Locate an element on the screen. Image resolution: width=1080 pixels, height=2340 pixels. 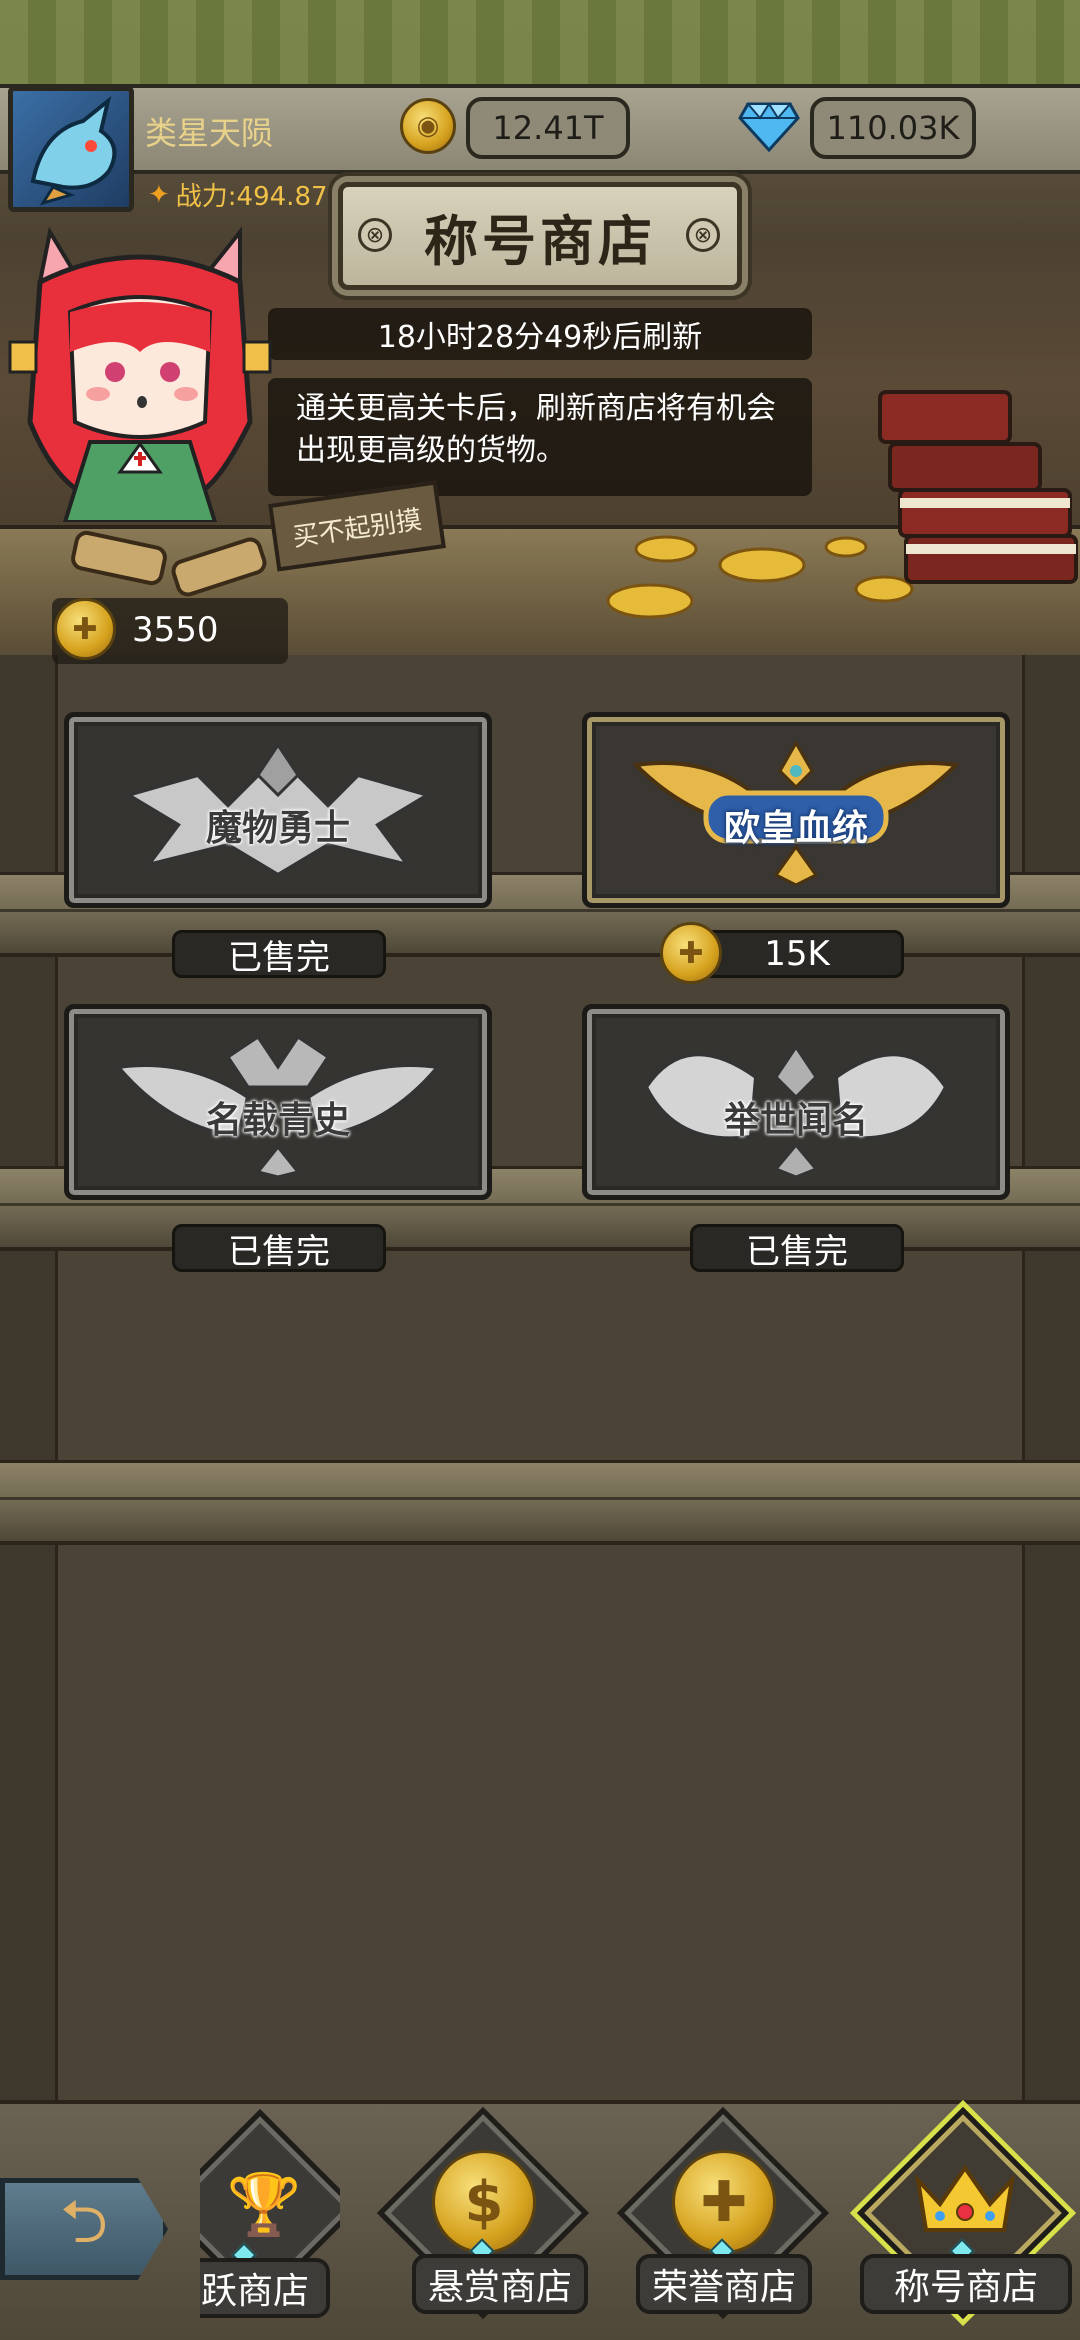
shop-item-card: 欧皇血统 is located at coordinates (796, 810).